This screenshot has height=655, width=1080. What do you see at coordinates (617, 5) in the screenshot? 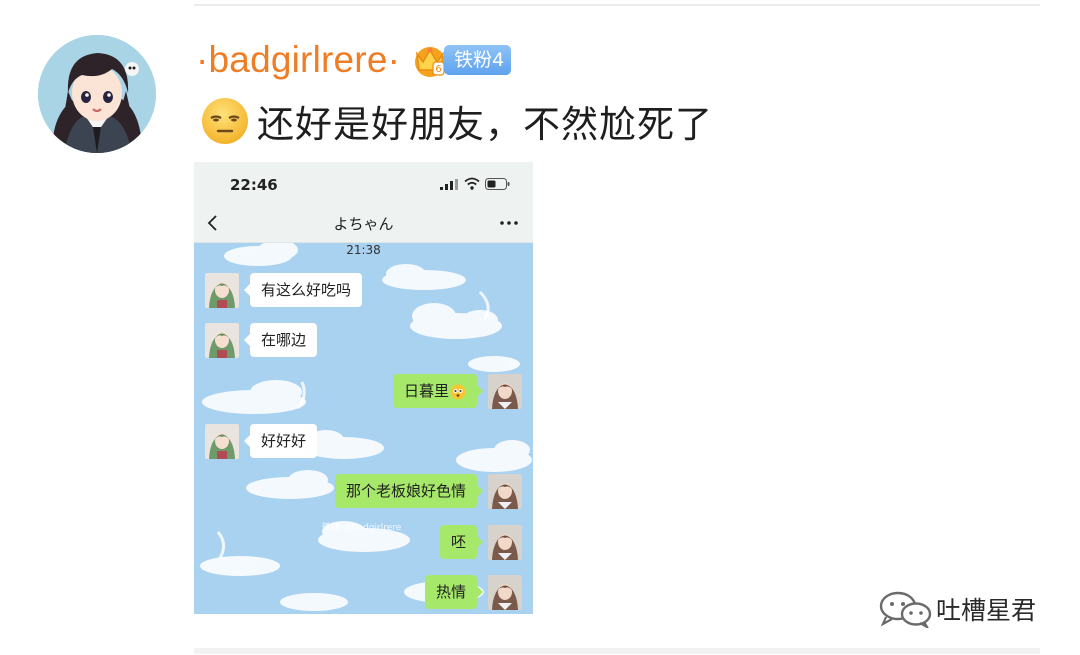
I see `top-divider` at bounding box center [617, 5].